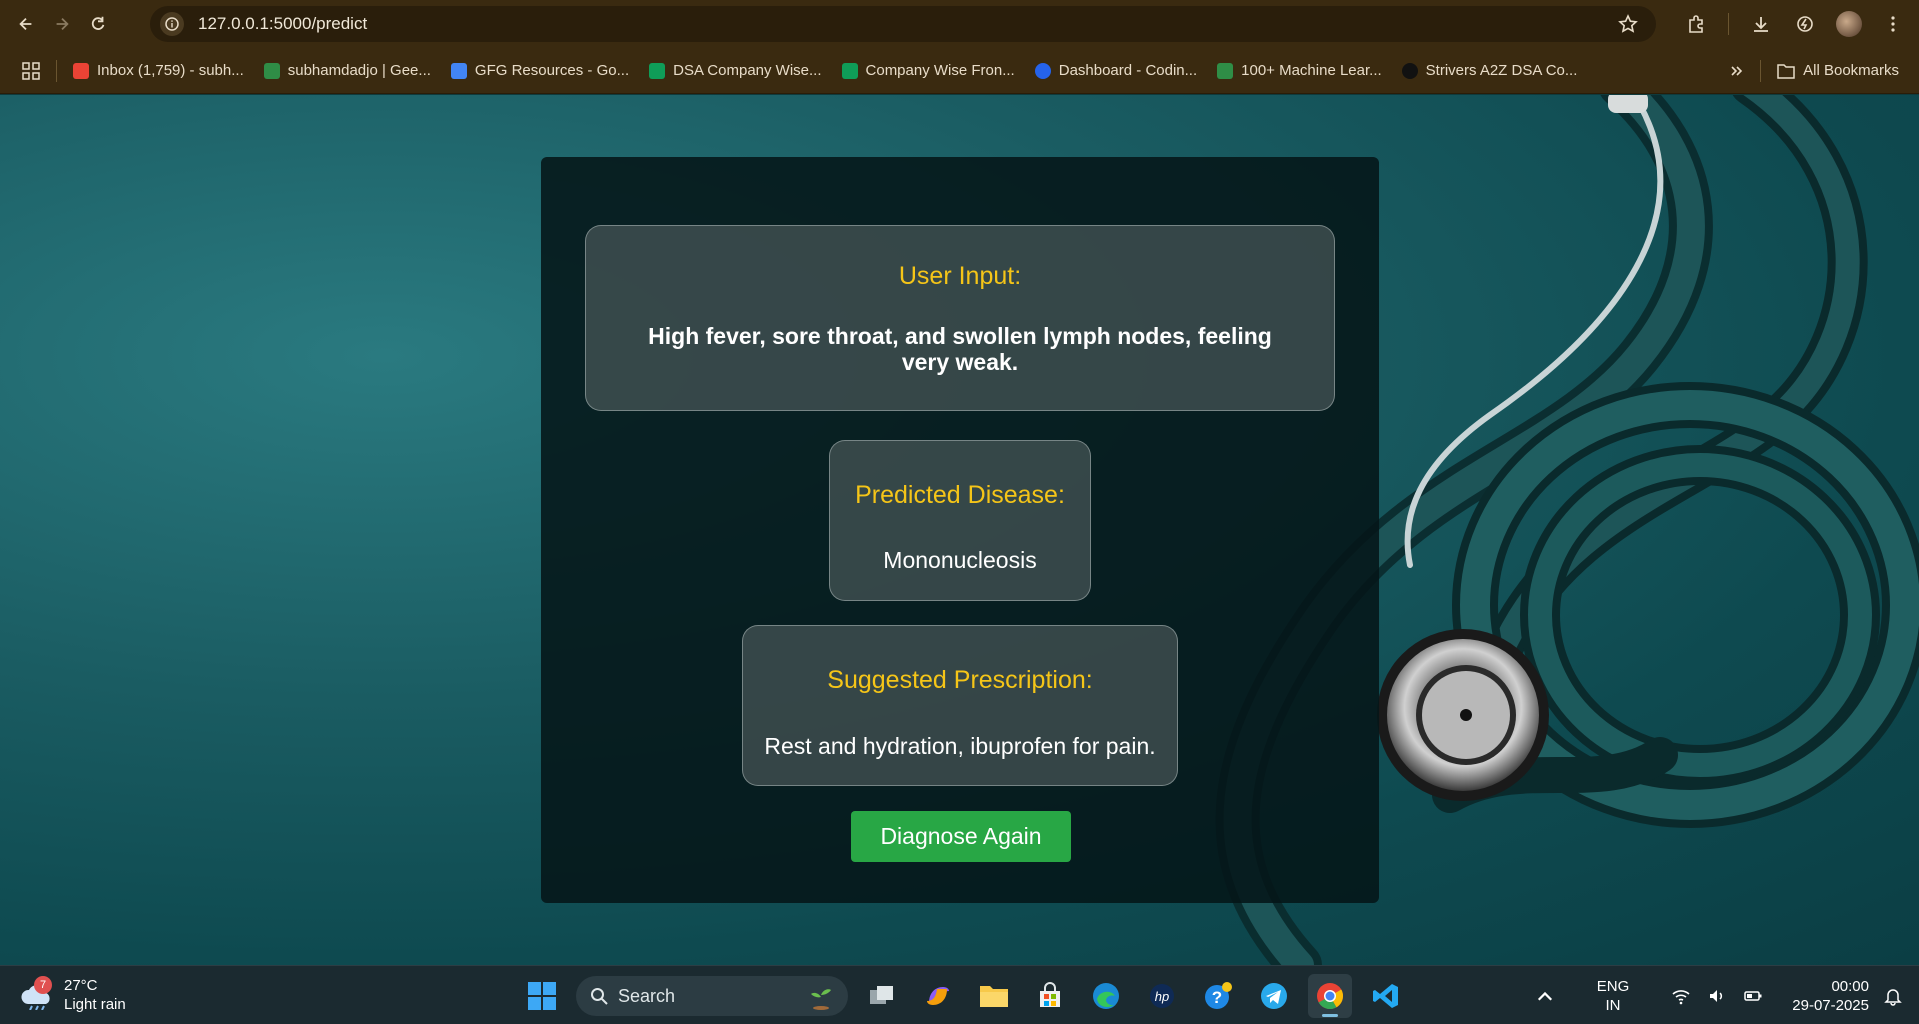 Image resolution: width=1919 pixels, height=1024 pixels. Describe the element at coordinates (1409, 70) in the screenshot. I see `tuf-icon` at that location.